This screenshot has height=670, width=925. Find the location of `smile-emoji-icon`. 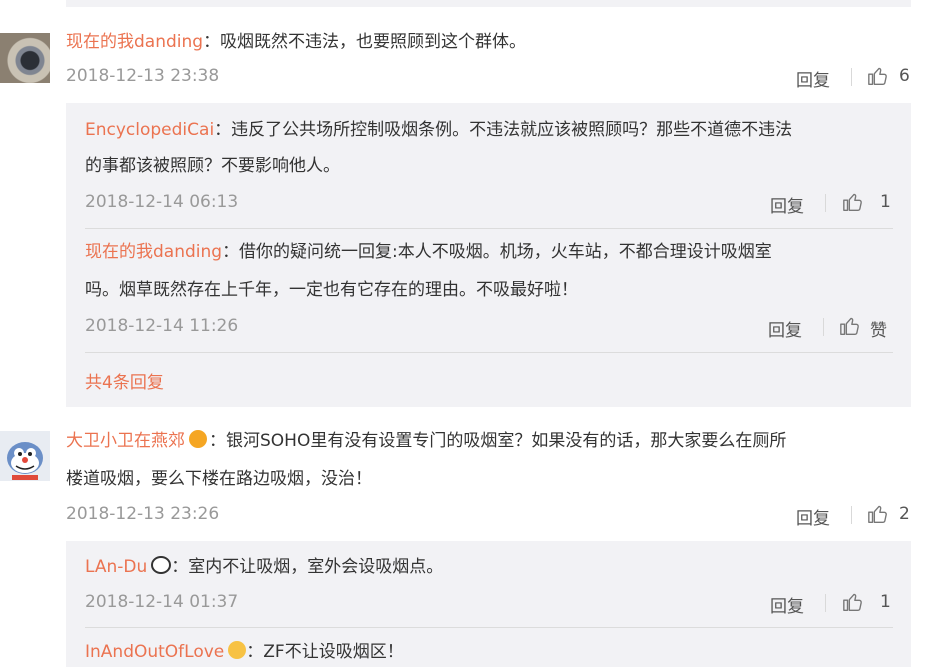

smile-emoji-icon is located at coordinates (237, 650).